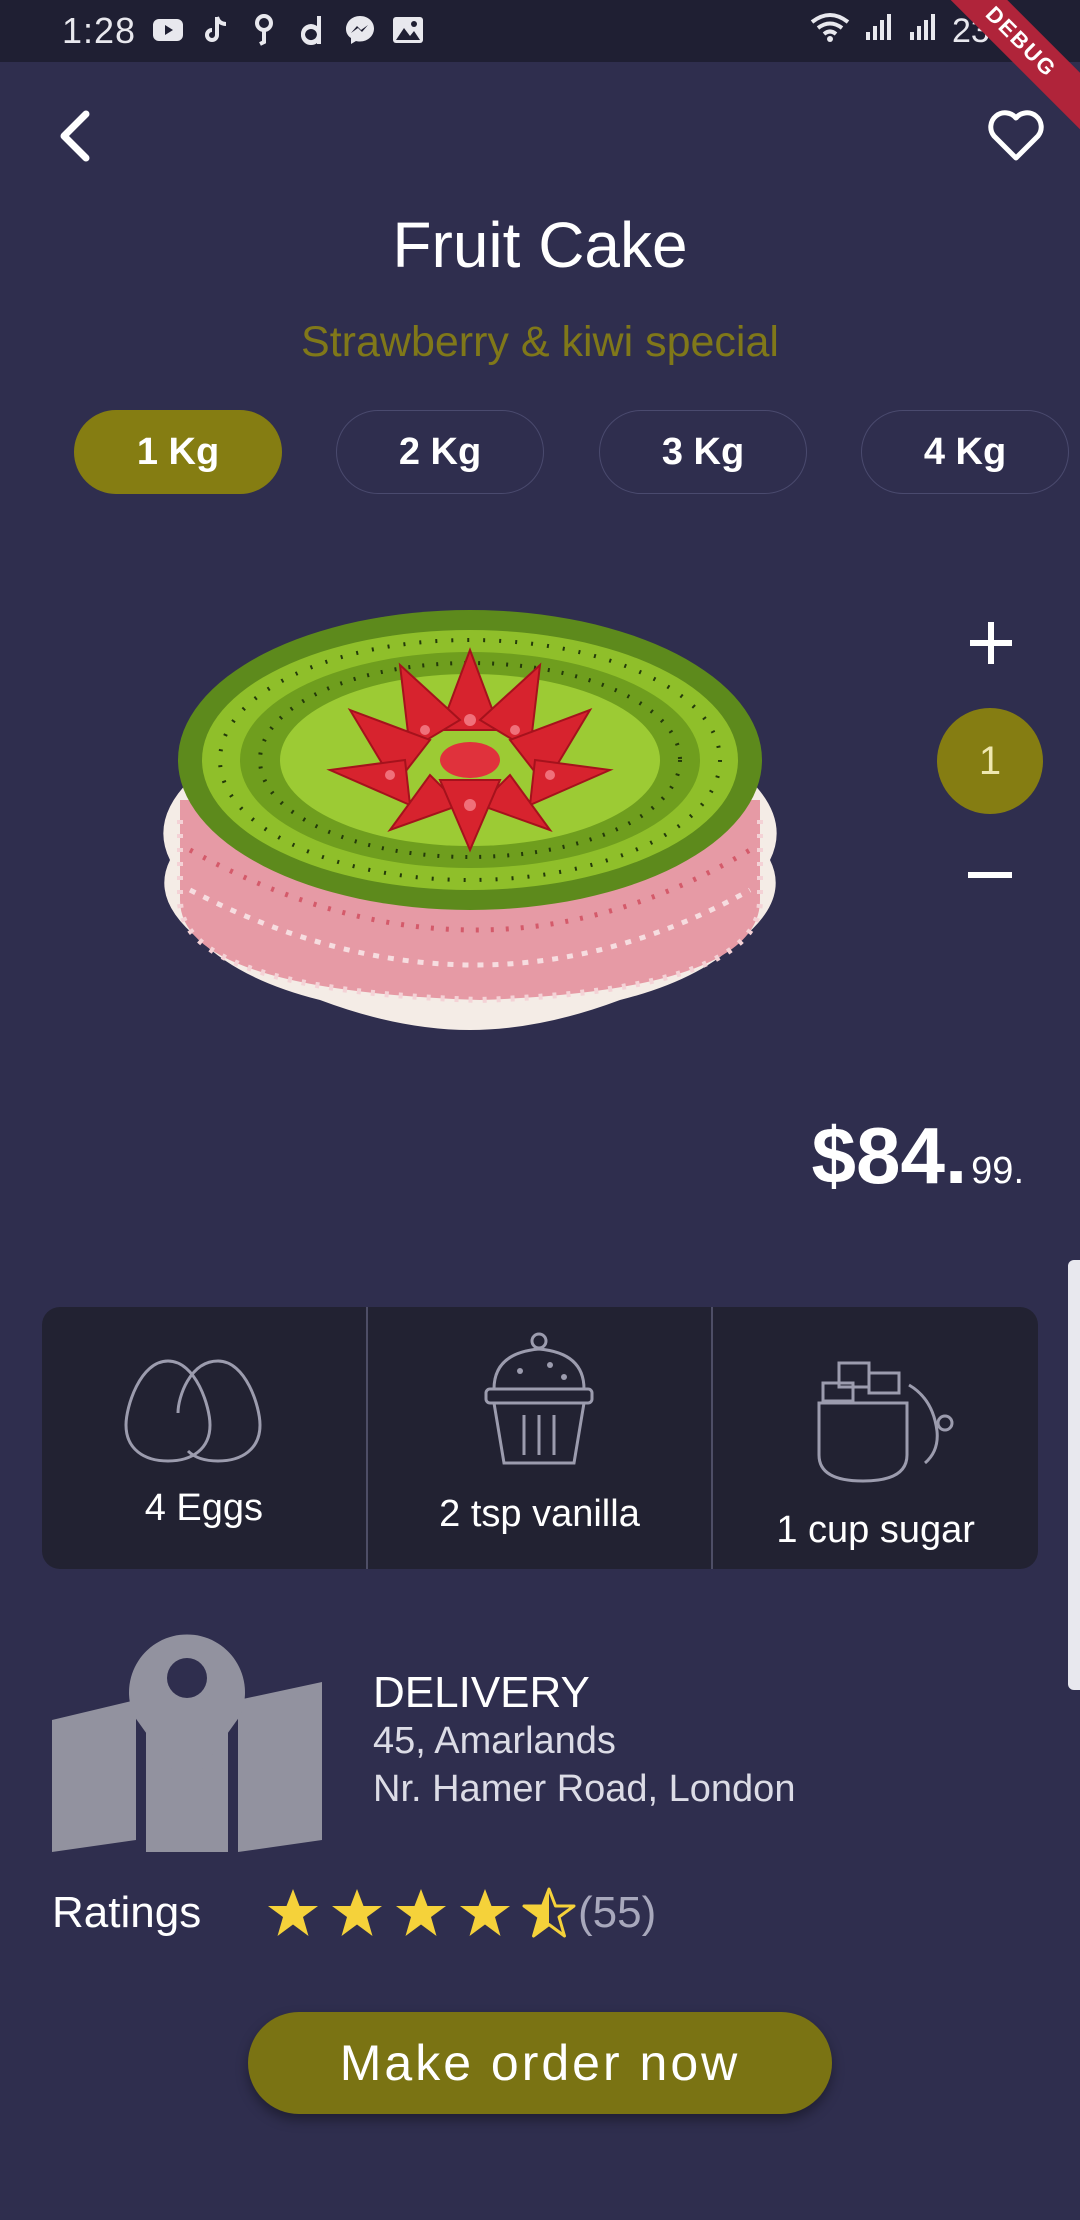  What do you see at coordinates (540, 245) in the screenshot?
I see `product-title: Fruit Cake` at bounding box center [540, 245].